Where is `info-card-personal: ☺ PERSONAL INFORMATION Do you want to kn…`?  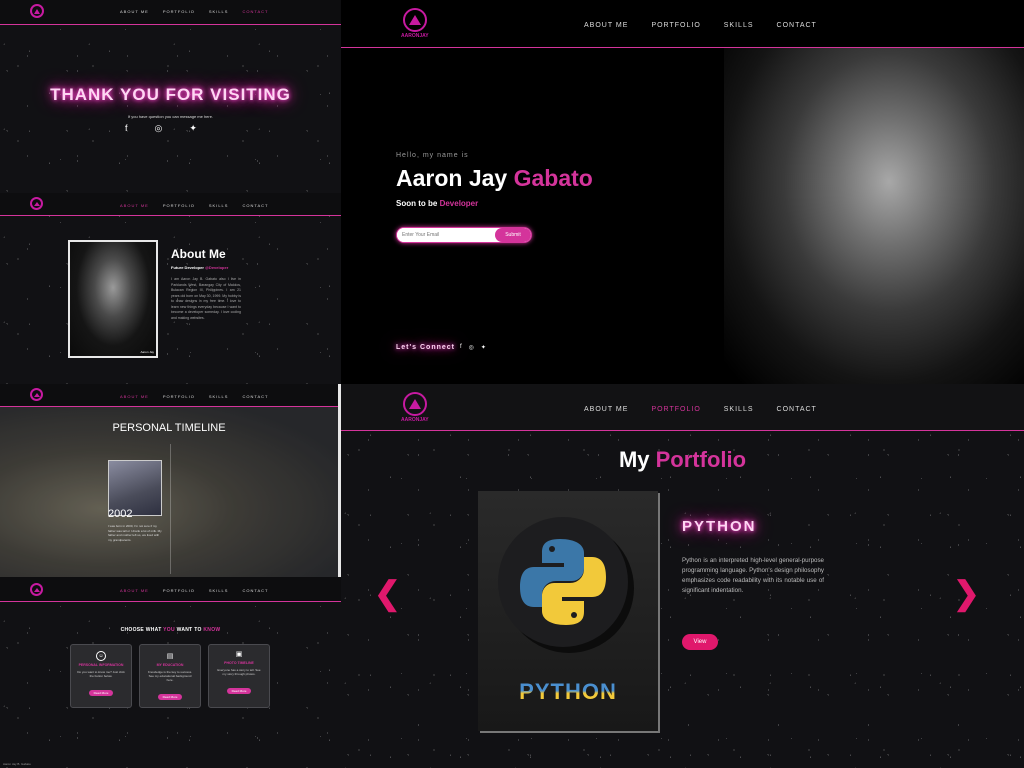
info-card-personal: ☺ PERSONAL INFORMATION Do you want to kn… is located at coordinates (101, 676).